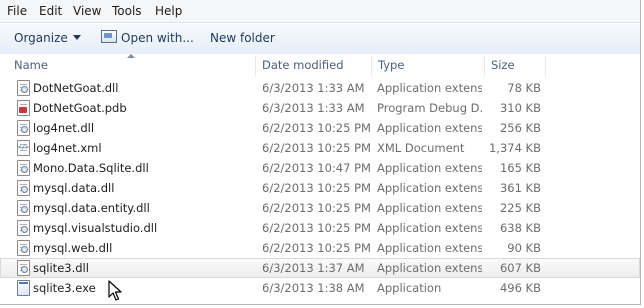  I want to click on file-date: 6/2/2013 10:47 PM, so click(316, 168).